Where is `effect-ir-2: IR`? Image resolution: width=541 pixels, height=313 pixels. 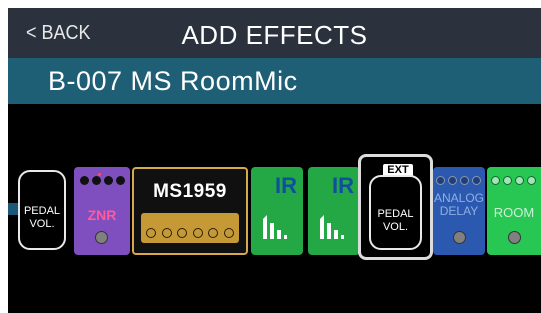 effect-ir-2: IR is located at coordinates (334, 211).